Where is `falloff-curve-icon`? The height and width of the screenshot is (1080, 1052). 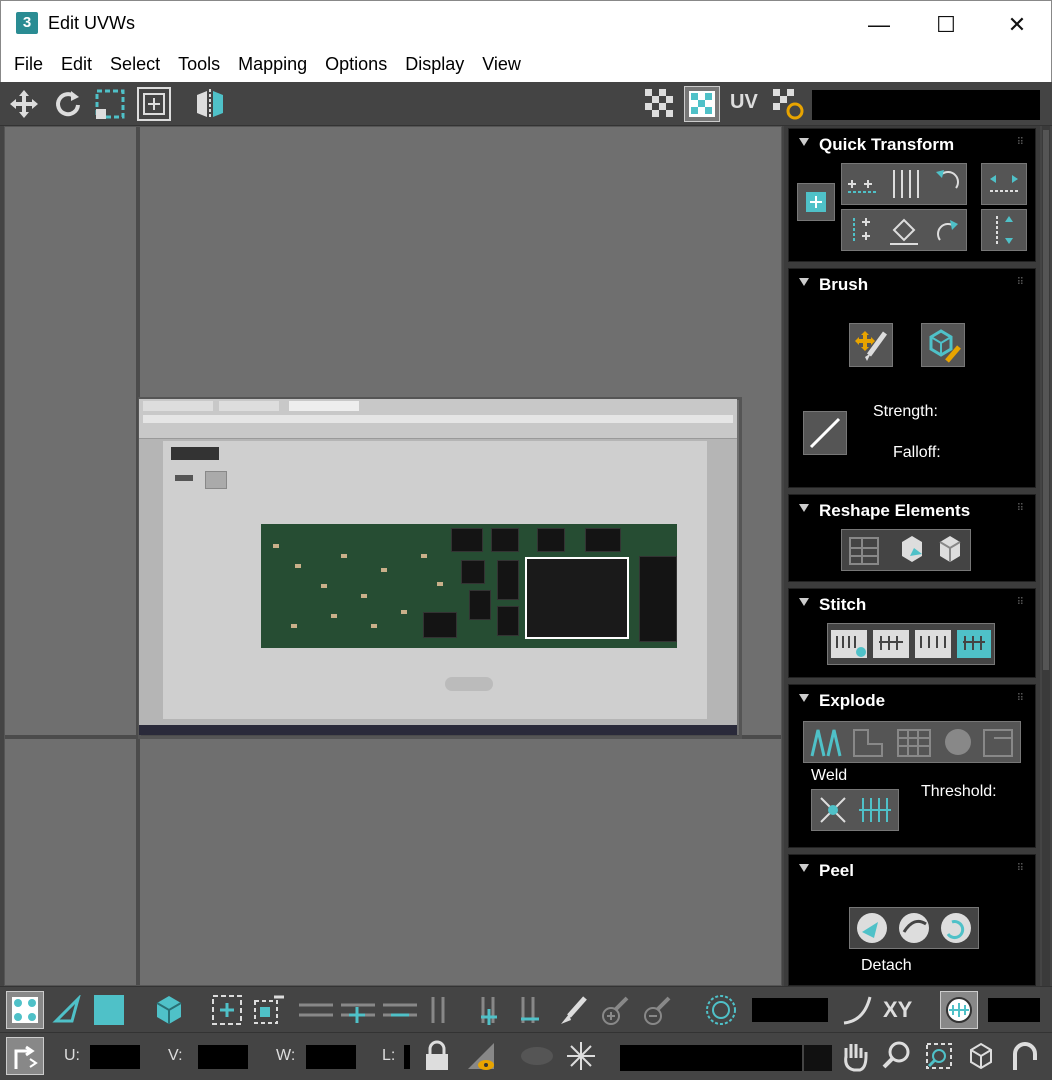
falloff-curve-icon is located at coordinates (825, 433).